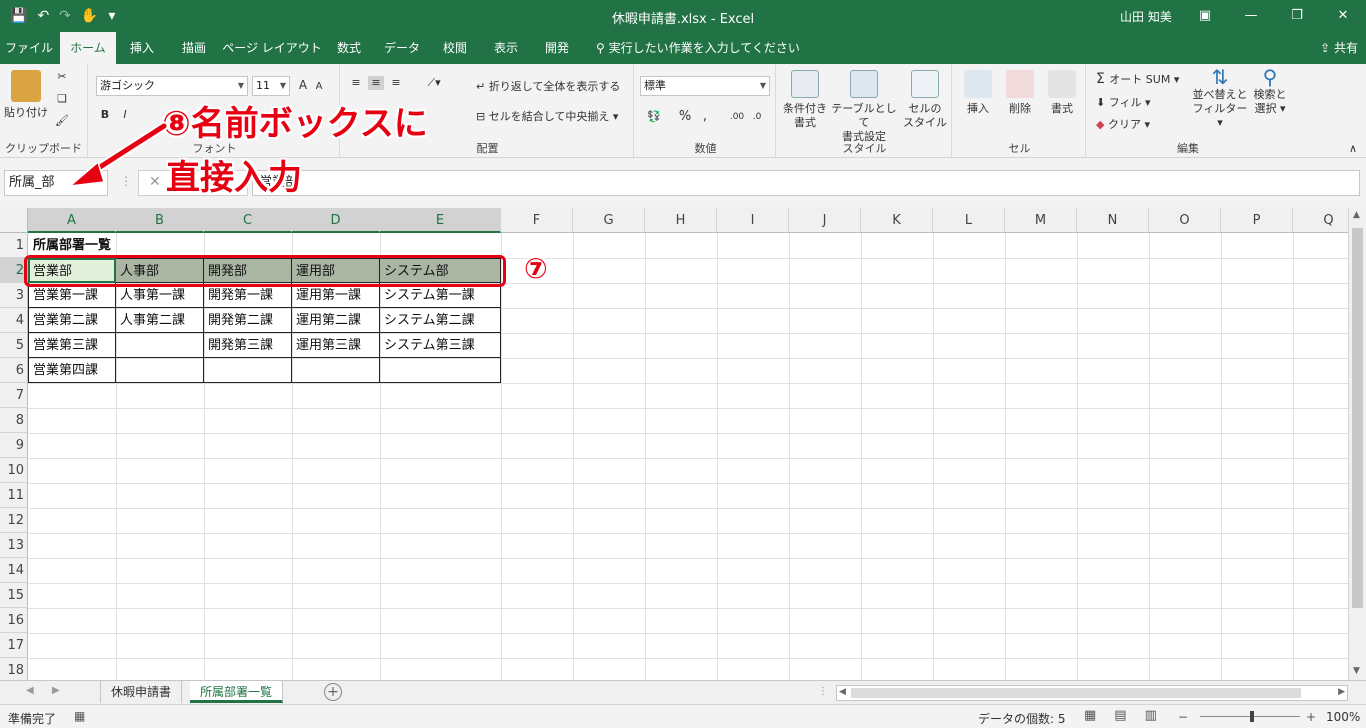 The height and width of the screenshot is (728, 1366). What do you see at coordinates (14, 495) in the screenshot?
I see `row-header-11: 11` at bounding box center [14, 495].